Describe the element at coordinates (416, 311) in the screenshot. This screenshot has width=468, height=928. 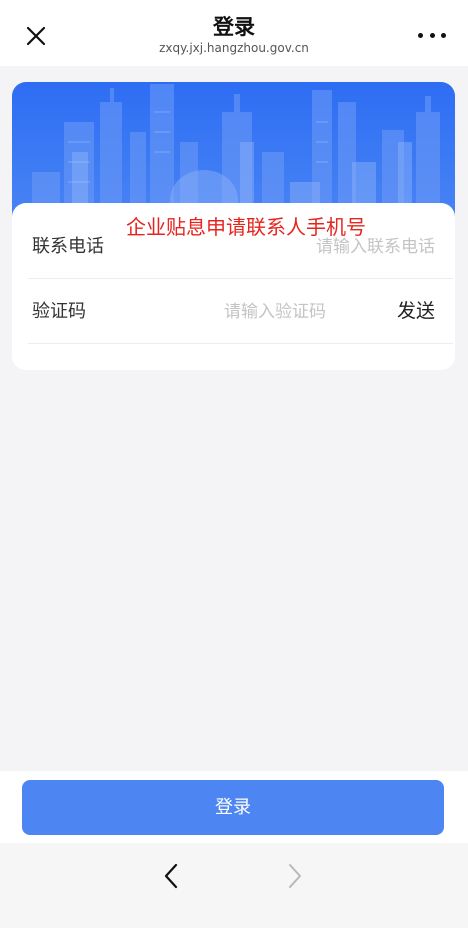
I see `send-code-button: 发送` at that location.